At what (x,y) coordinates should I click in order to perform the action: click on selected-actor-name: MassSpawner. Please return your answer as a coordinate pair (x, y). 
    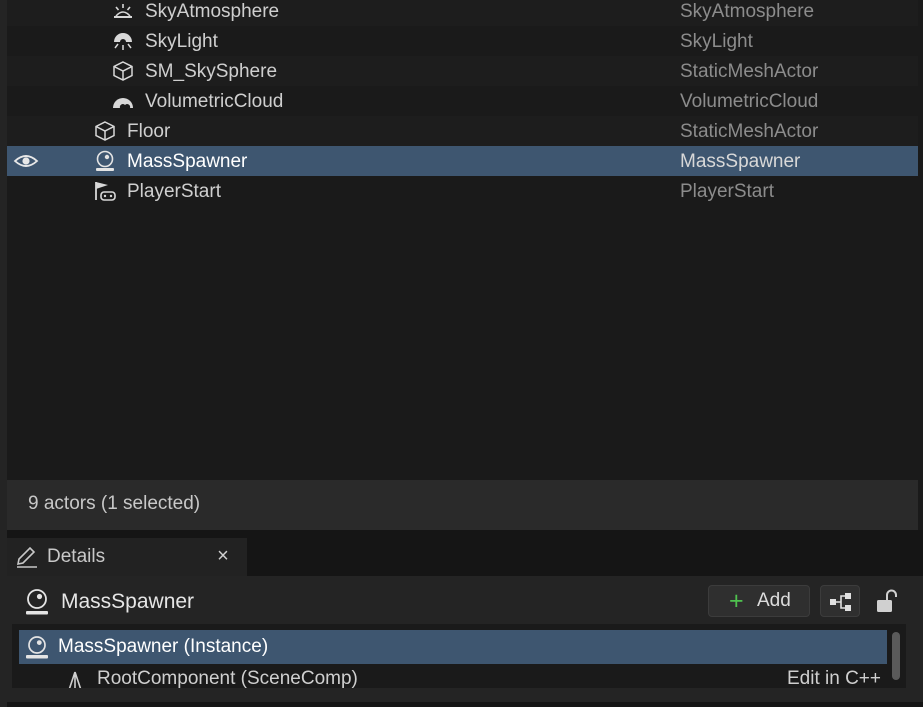
    Looking at the image, I should click on (128, 601).